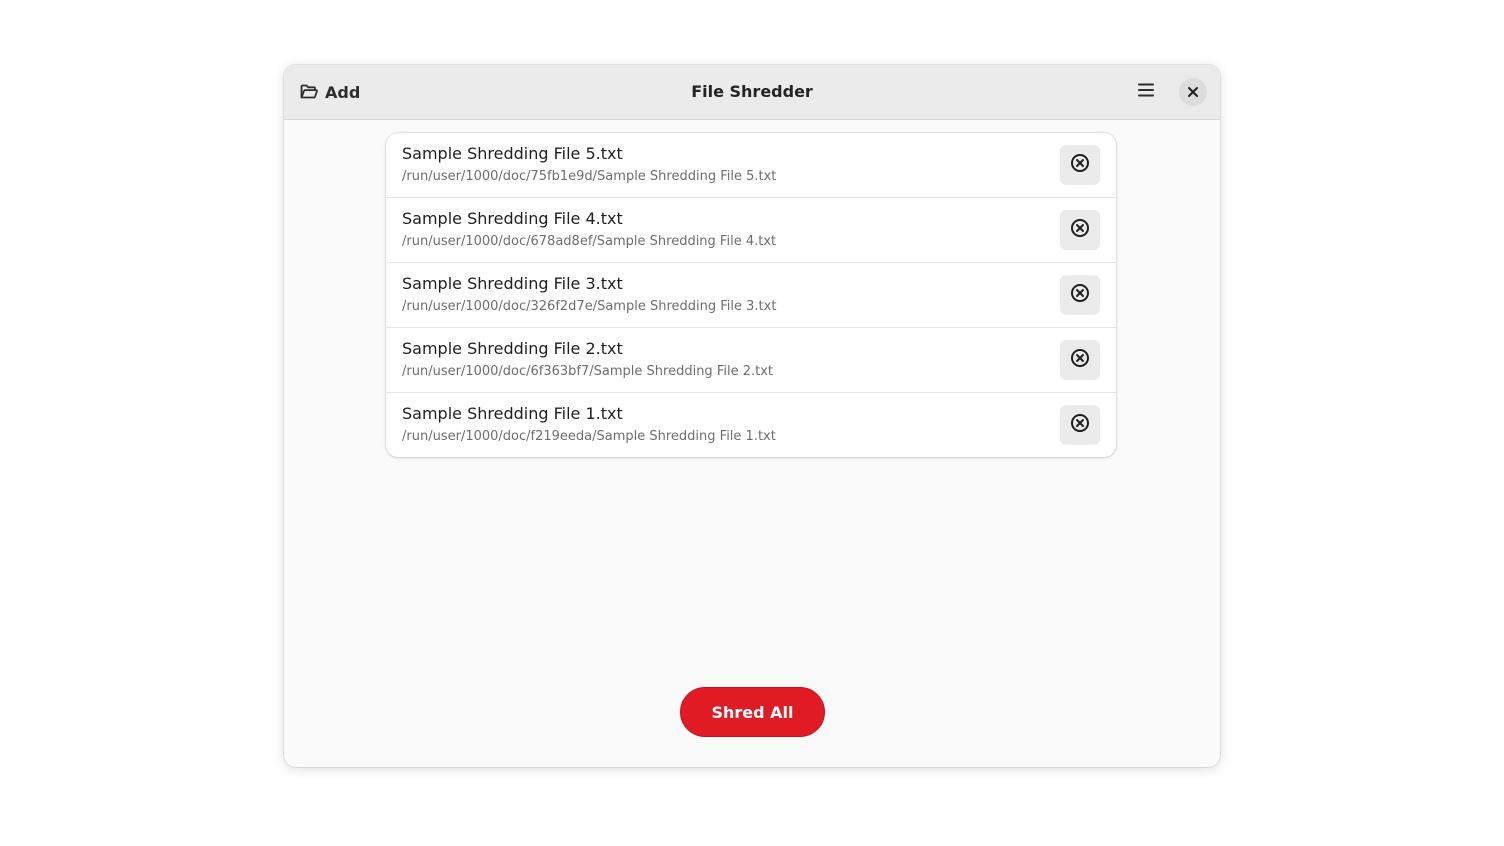 This screenshot has height=846, width=1504. I want to click on hamburger-menu-icon, so click(1146, 92).